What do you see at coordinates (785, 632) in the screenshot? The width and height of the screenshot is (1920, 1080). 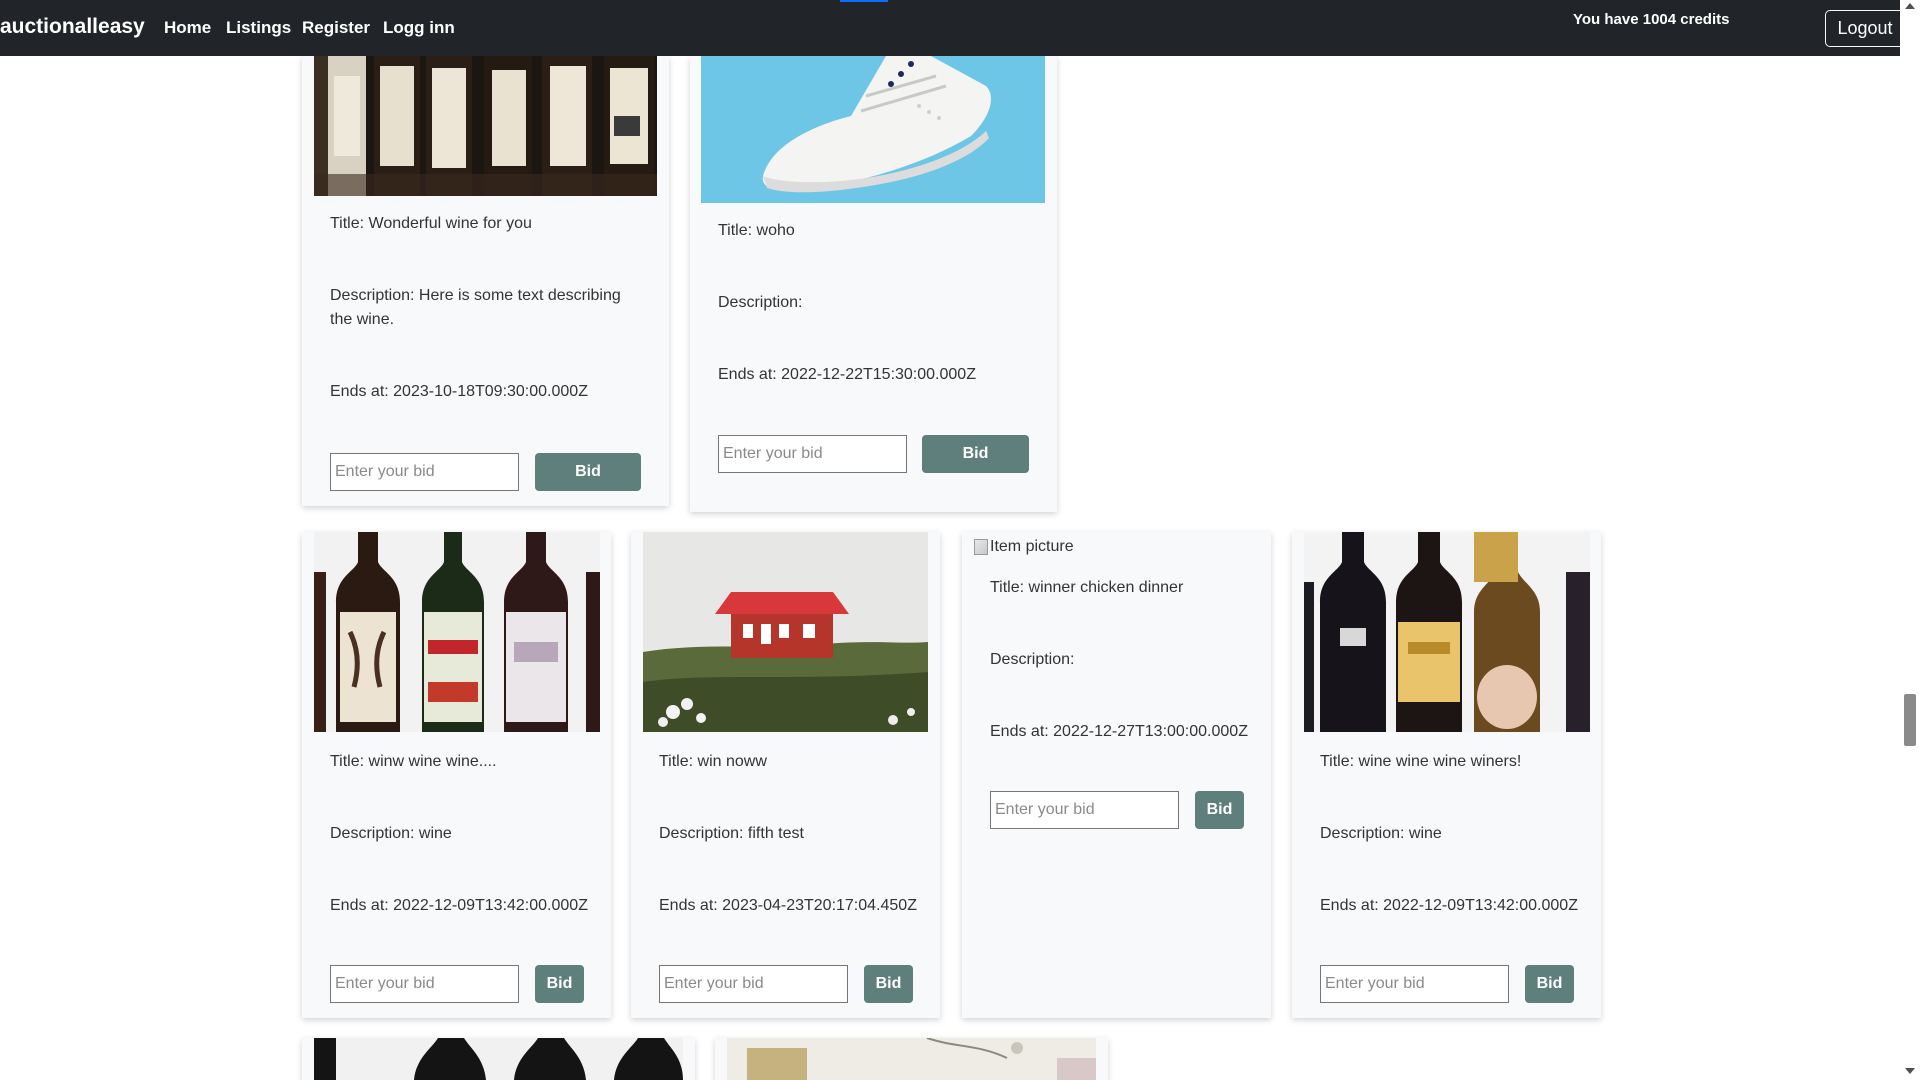 I see `listing-image-red-house` at bounding box center [785, 632].